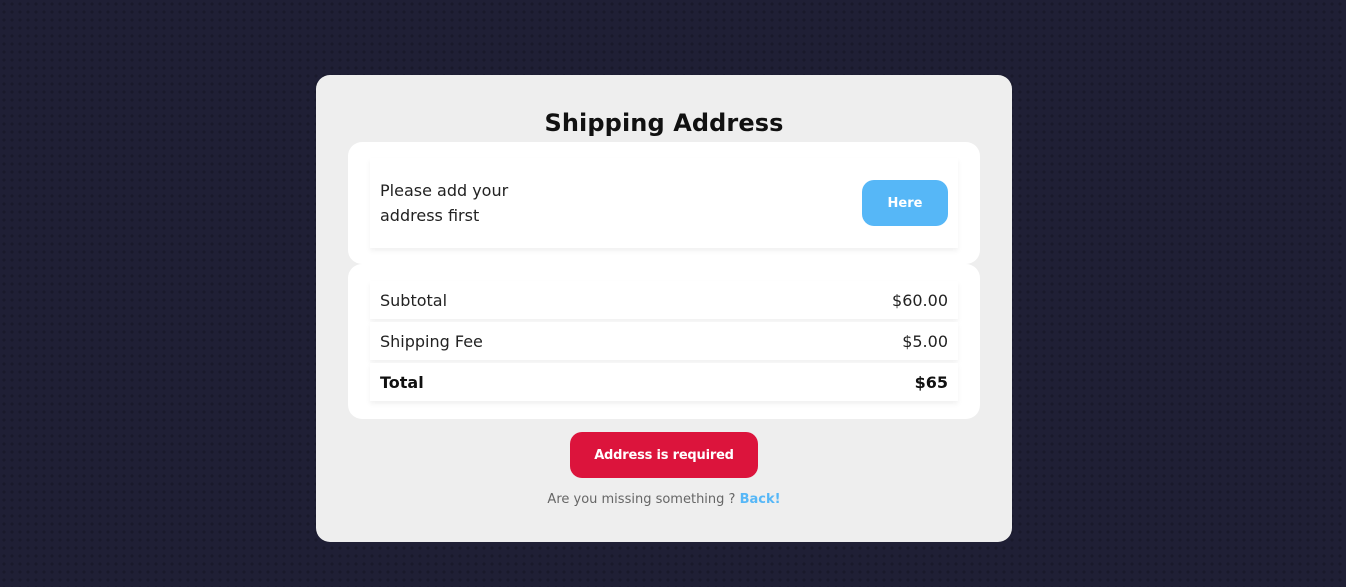 The height and width of the screenshot is (587, 1346). Describe the element at coordinates (664, 455) in the screenshot. I see `address-required-button: Address is required` at that location.